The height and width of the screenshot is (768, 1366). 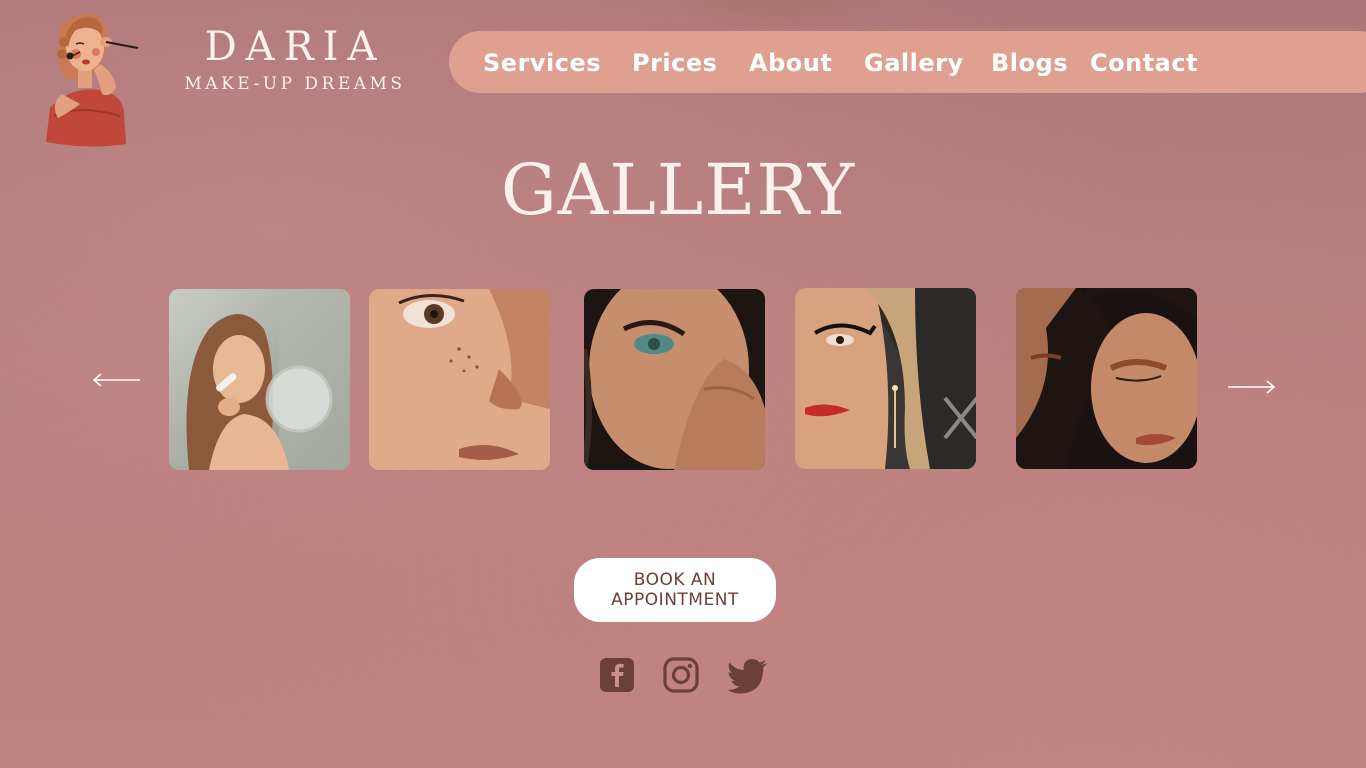 I want to click on book-appointment-label-line1: BOOK AN, so click(x=675, y=580).